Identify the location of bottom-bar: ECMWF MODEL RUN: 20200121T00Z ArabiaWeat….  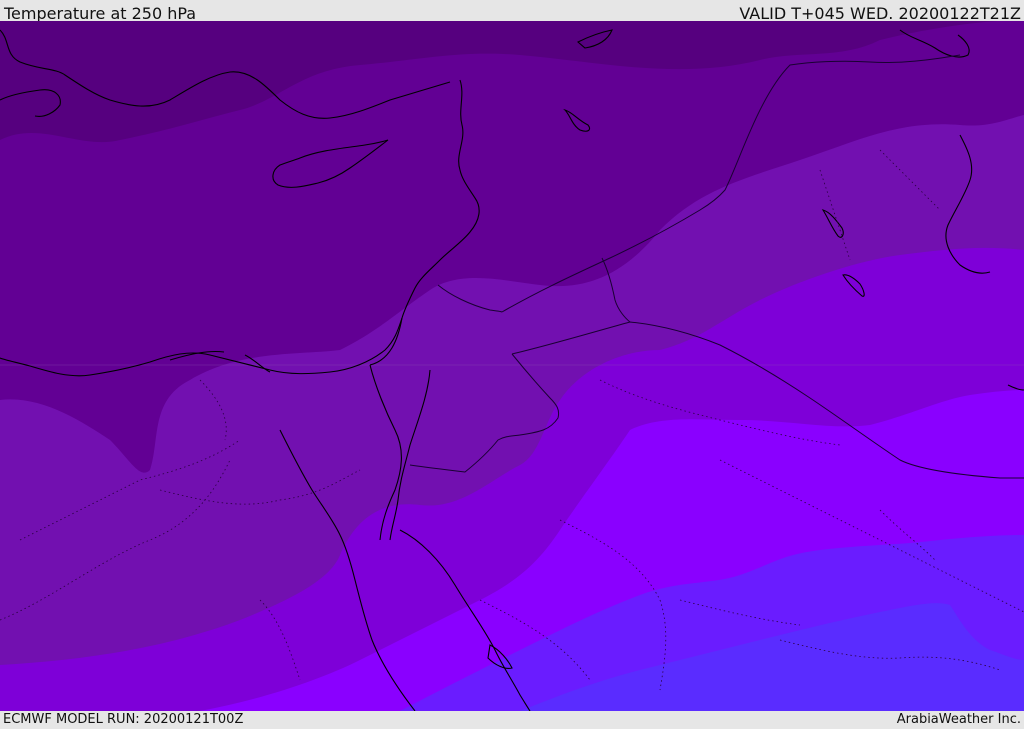
(512, 720).